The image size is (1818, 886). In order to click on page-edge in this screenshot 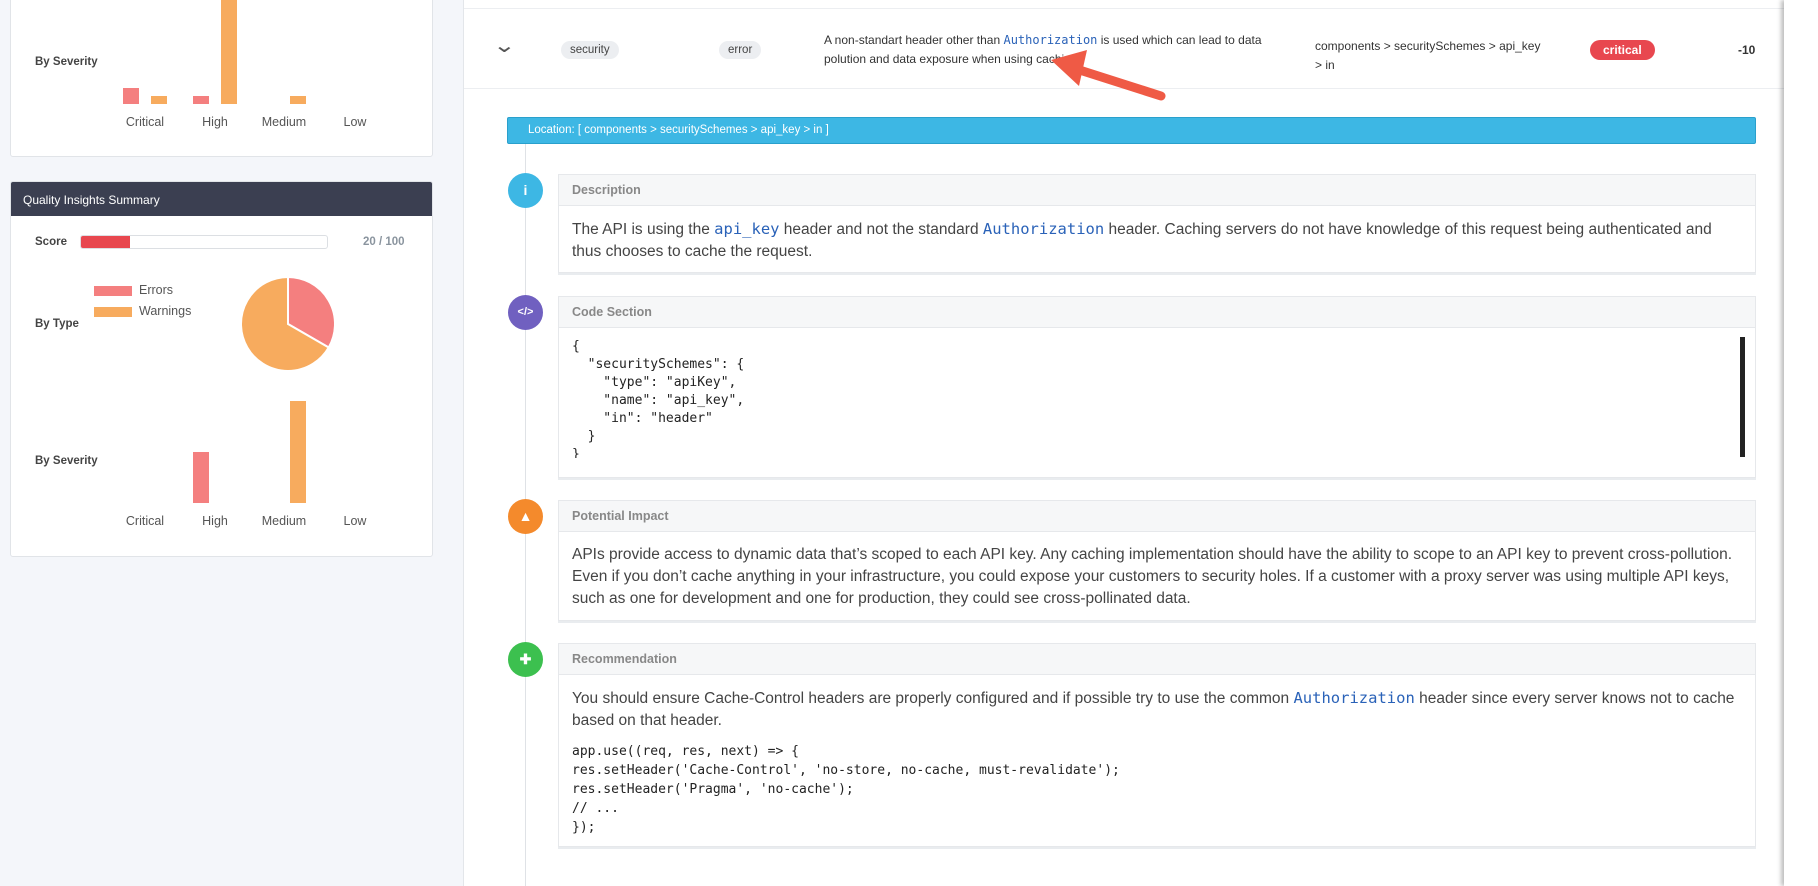, I will do `click(1801, 443)`.